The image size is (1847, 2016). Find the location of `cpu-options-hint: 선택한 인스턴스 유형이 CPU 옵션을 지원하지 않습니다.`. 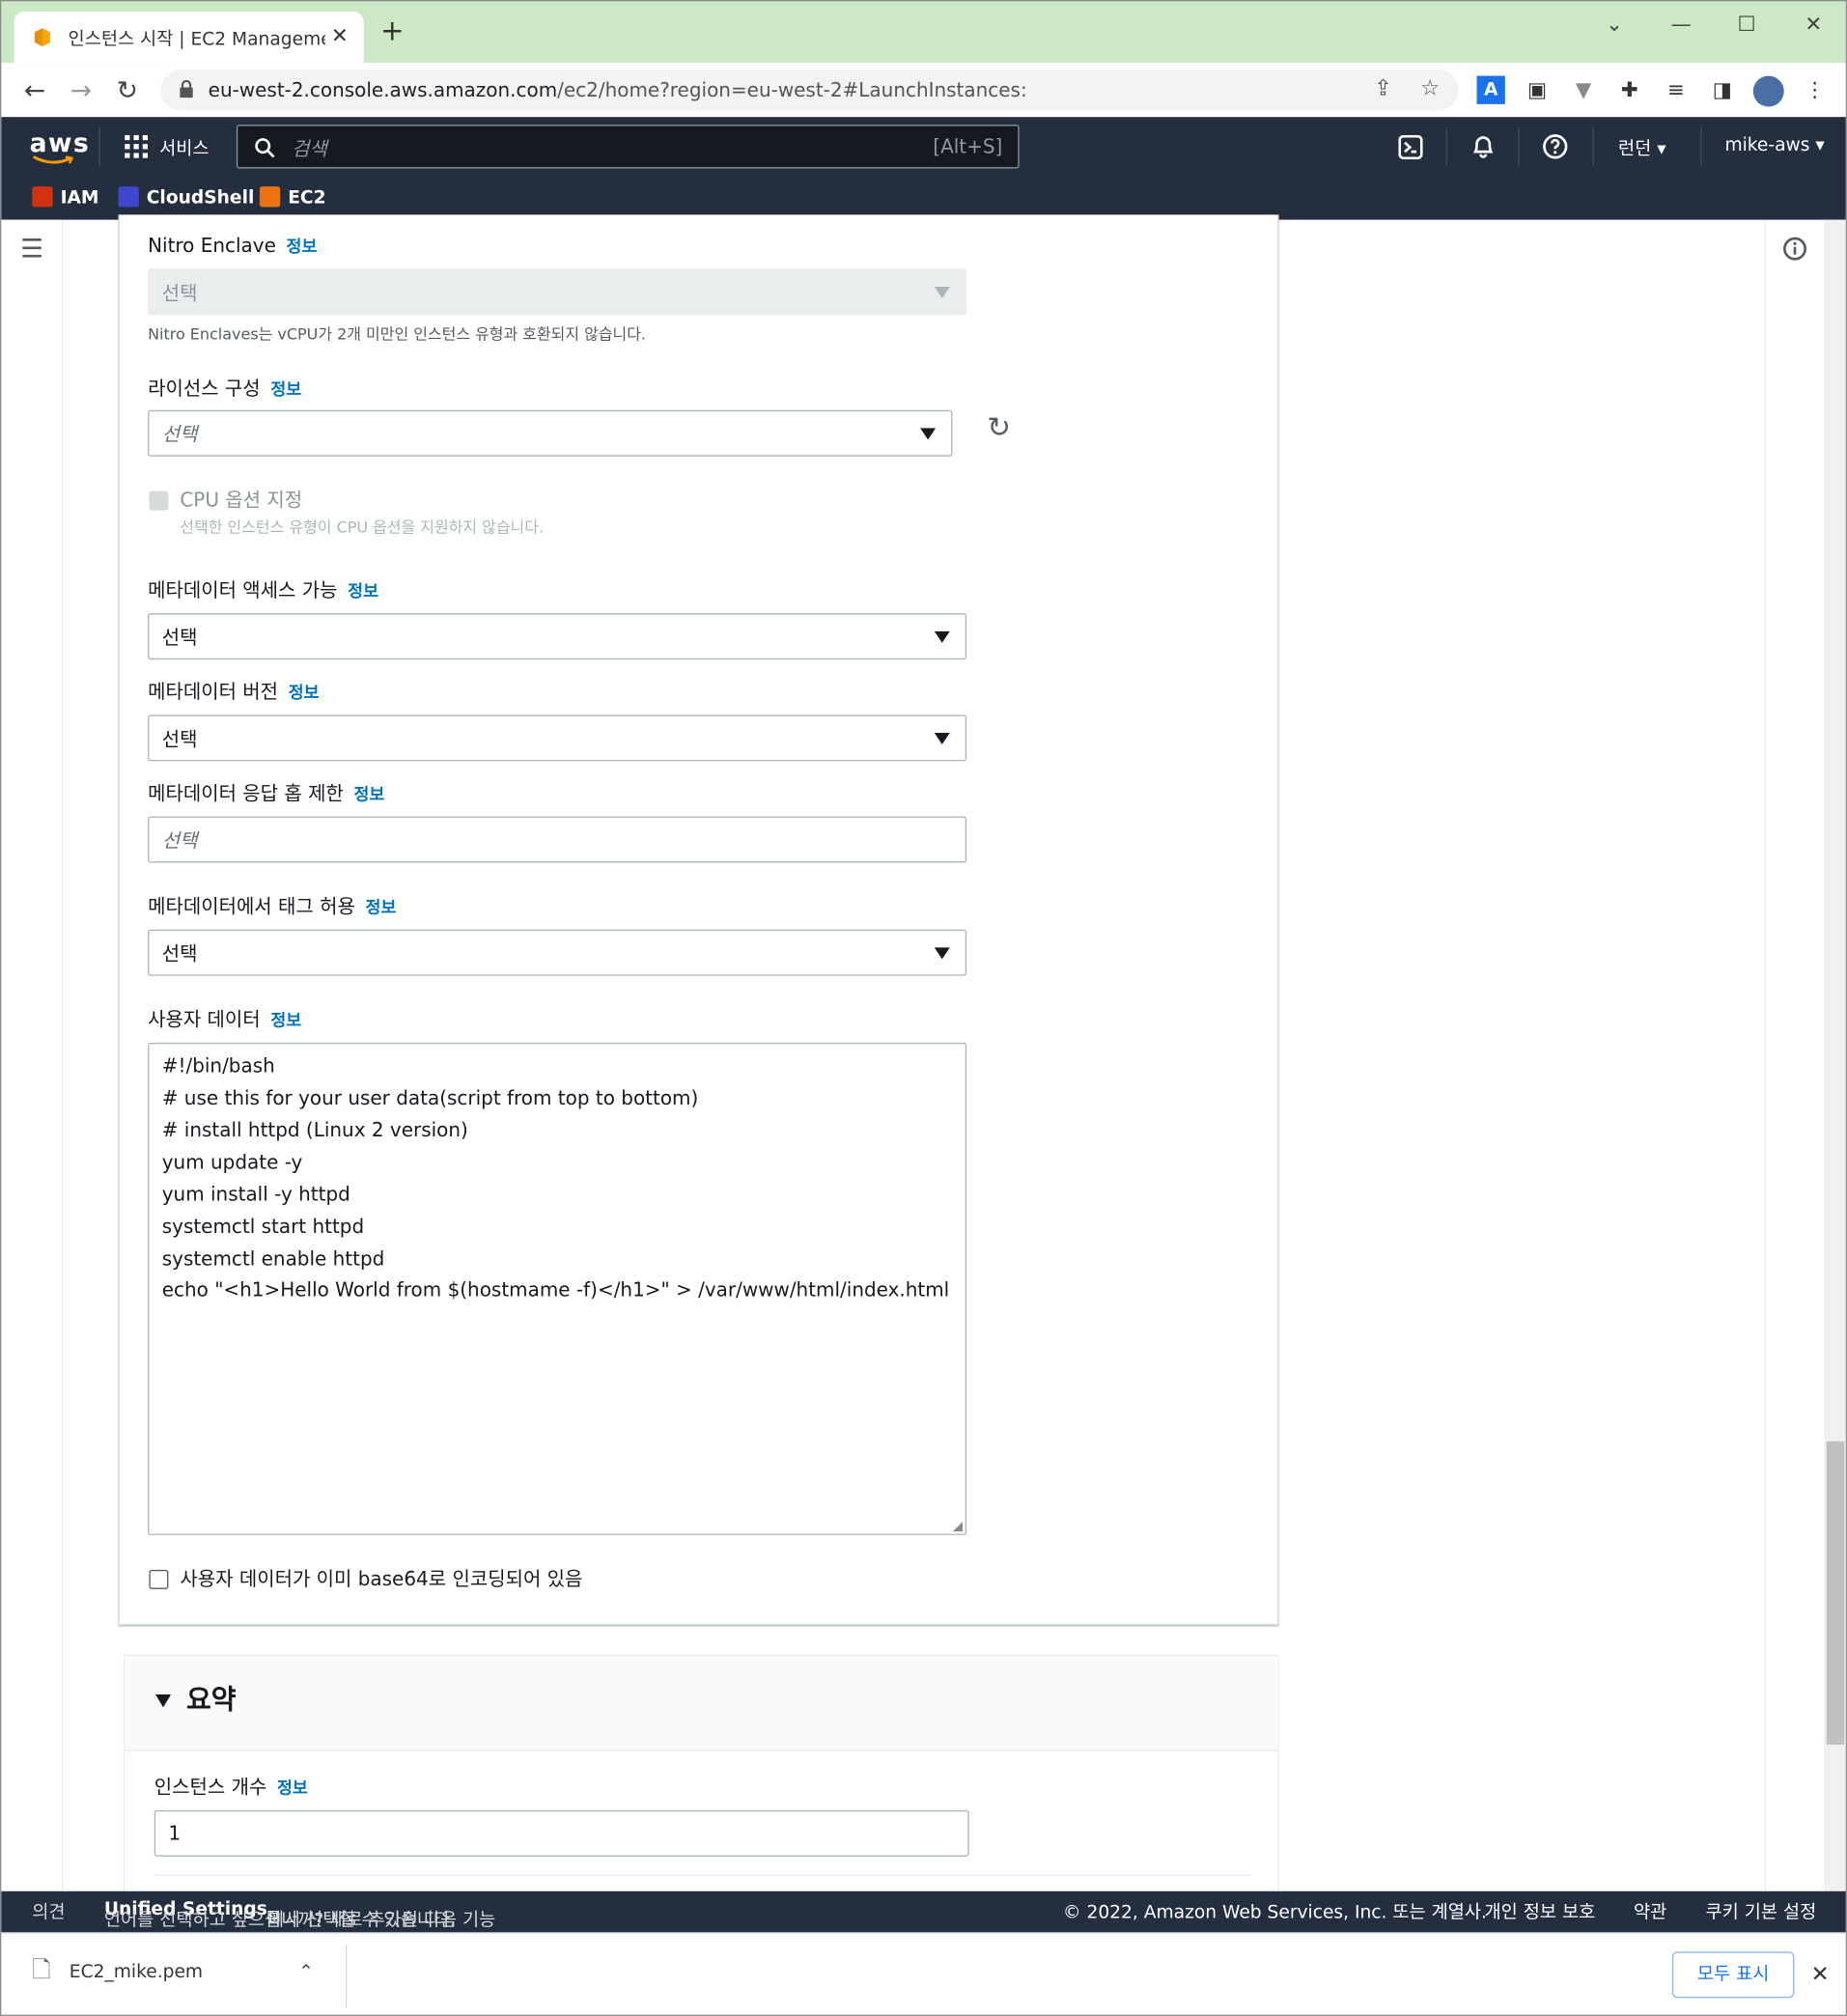

cpu-options-hint: 선택한 인스턴스 유형이 CPU 옵션을 지원하지 않습니다. is located at coordinates (362, 528).